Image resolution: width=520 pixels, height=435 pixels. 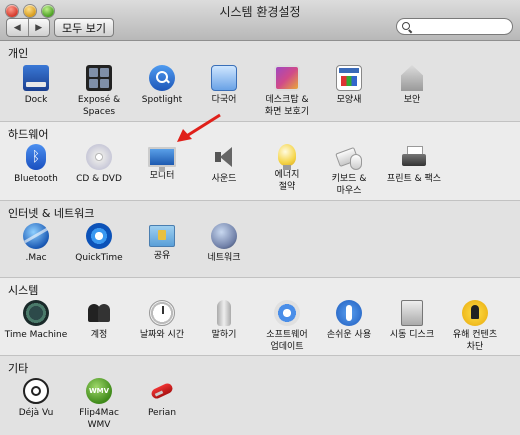 I want to click on section-title: 개인, so click(x=18, y=53).